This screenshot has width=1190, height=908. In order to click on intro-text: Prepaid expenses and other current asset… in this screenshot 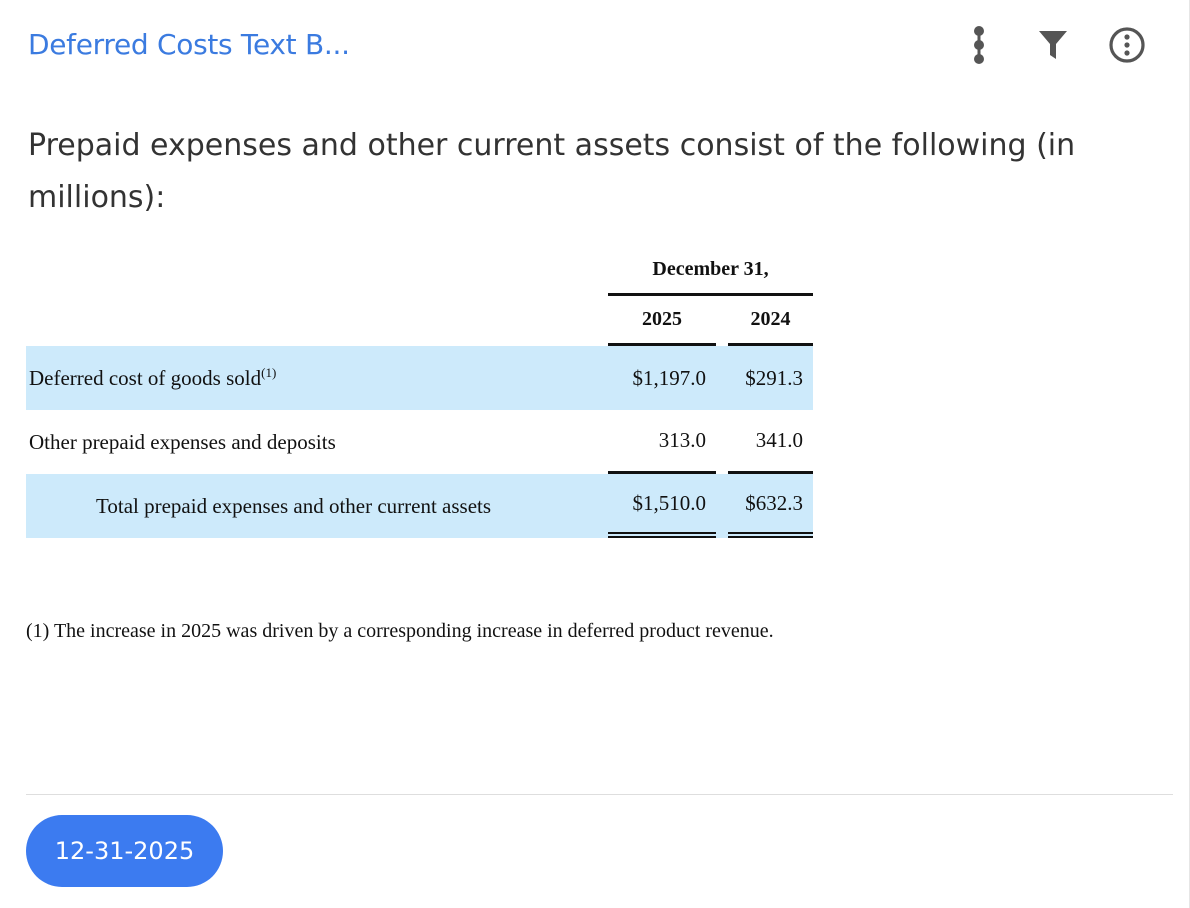, I will do `click(552, 171)`.